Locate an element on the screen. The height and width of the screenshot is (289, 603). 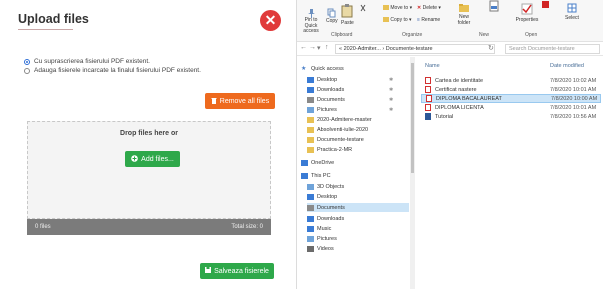
nav-item-10: This PC is located at coordinates (355, 175).